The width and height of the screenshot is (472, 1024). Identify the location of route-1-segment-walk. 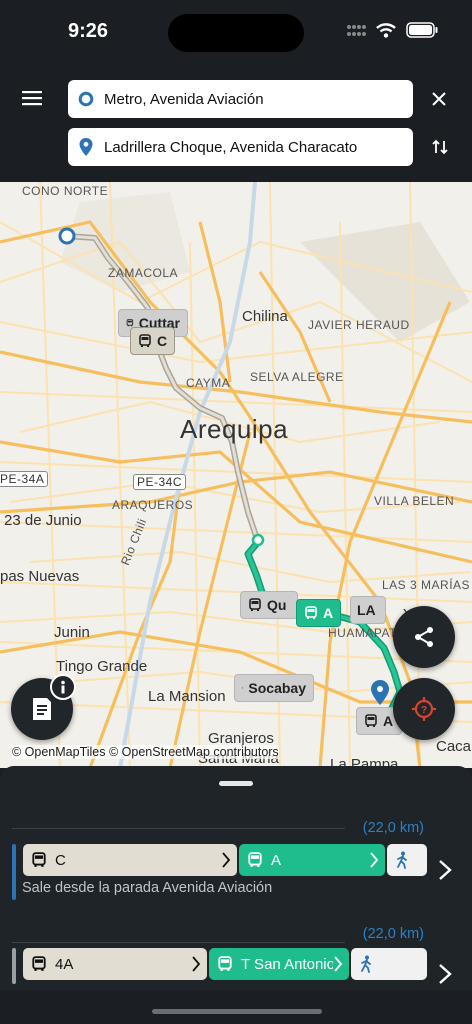
(407, 860).